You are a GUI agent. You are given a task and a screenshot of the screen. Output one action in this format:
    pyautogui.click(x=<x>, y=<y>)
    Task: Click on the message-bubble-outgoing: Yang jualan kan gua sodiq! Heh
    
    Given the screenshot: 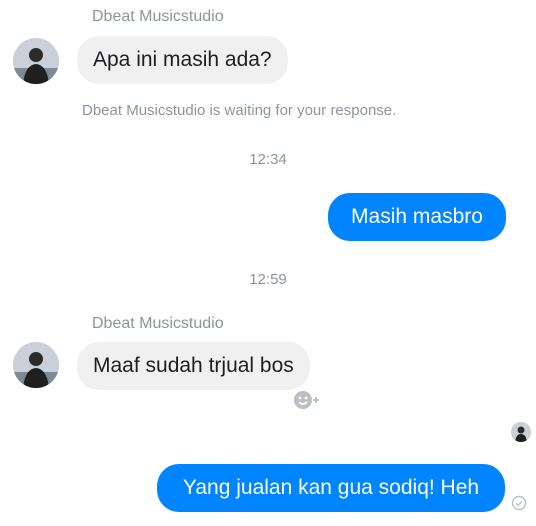 What is the action you would take?
    pyautogui.click(x=331, y=488)
    